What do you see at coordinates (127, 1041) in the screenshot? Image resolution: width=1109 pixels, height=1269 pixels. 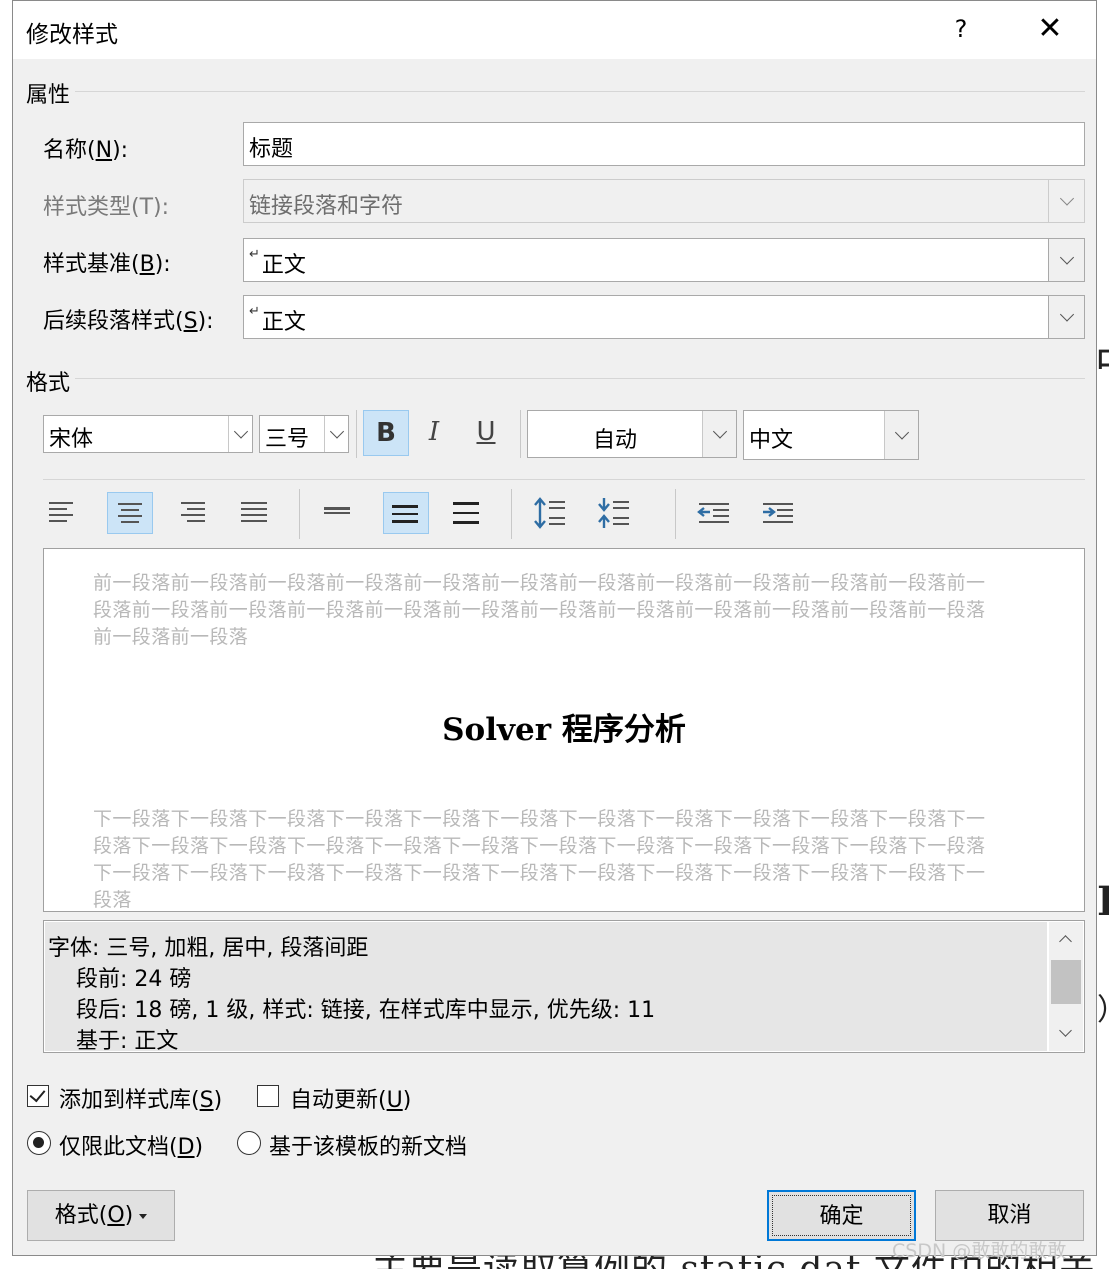 I see `description-line: 基于: 正文` at bounding box center [127, 1041].